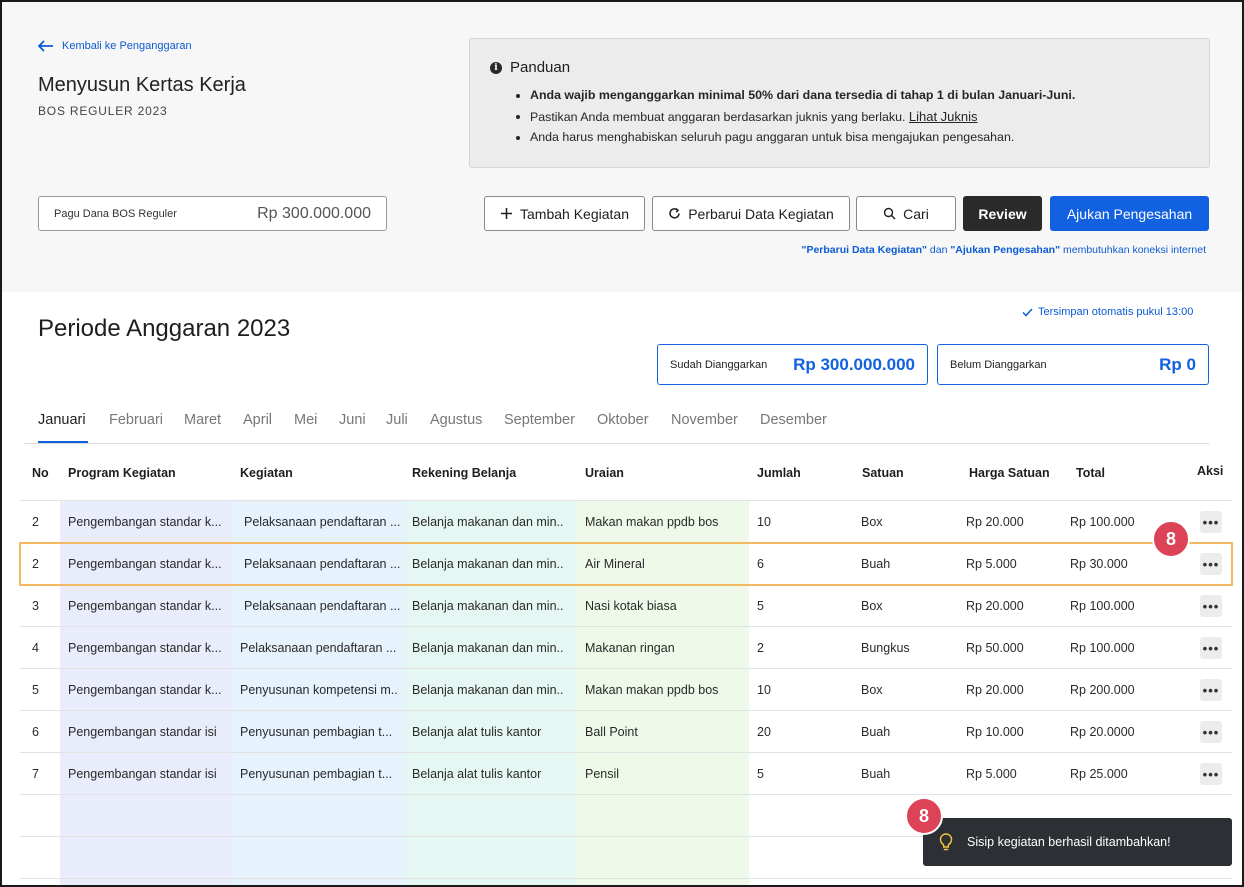  Describe the element at coordinates (352, 420) in the screenshot. I see `tab-juni: Juni` at that location.